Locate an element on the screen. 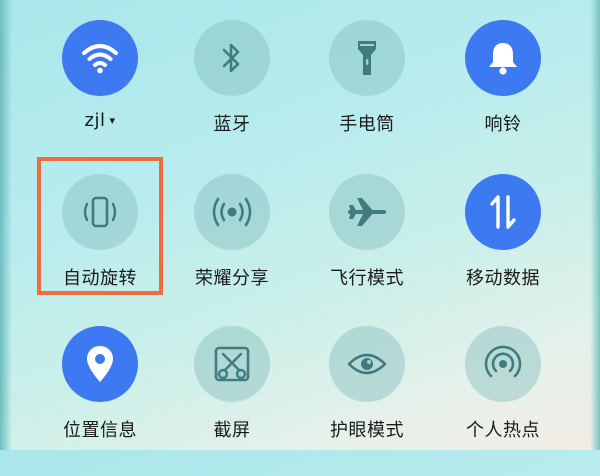 Image resolution: width=600 pixels, height=476 pixels. tile-airplane-mode: 飞行模式 is located at coordinates (367, 249).